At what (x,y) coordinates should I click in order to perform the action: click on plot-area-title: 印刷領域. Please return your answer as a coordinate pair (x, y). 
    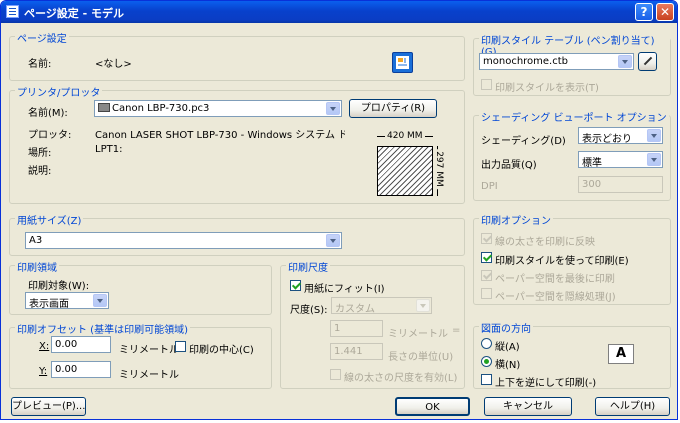
    Looking at the image, I should click on (37, 266).